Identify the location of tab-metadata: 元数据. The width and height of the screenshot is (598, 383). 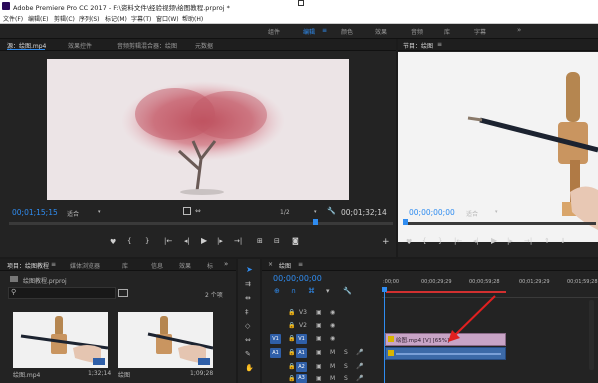
(204, 45).